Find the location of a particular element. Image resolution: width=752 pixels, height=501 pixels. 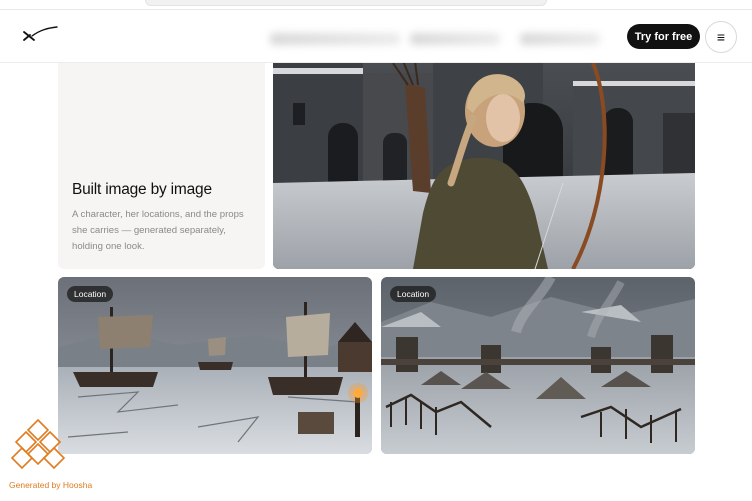

browser-top-strip is located at coordinates (376, 5).